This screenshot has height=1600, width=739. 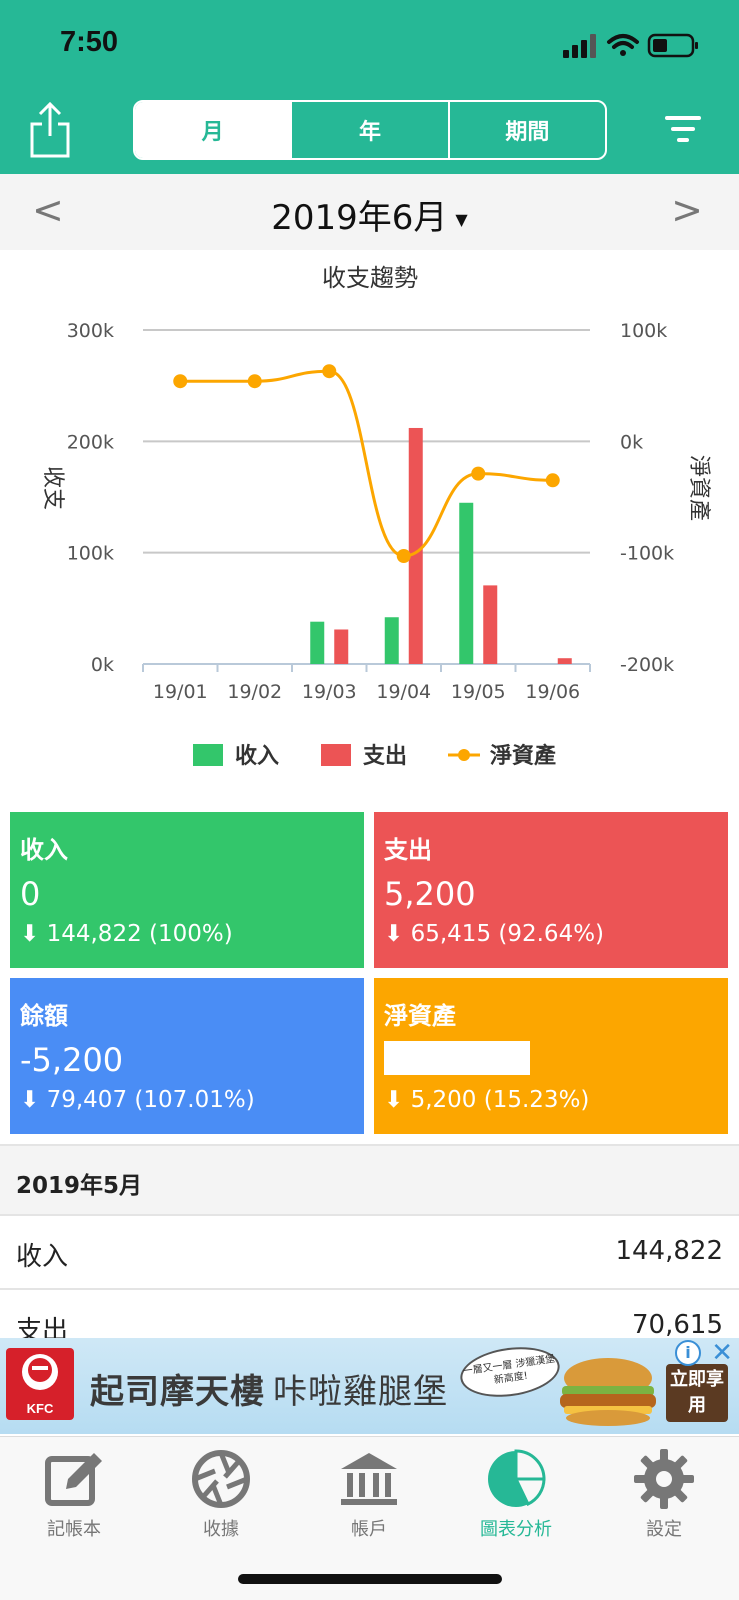 I want to click on expense-card-value: 5,200, so click(x=430, y=894).